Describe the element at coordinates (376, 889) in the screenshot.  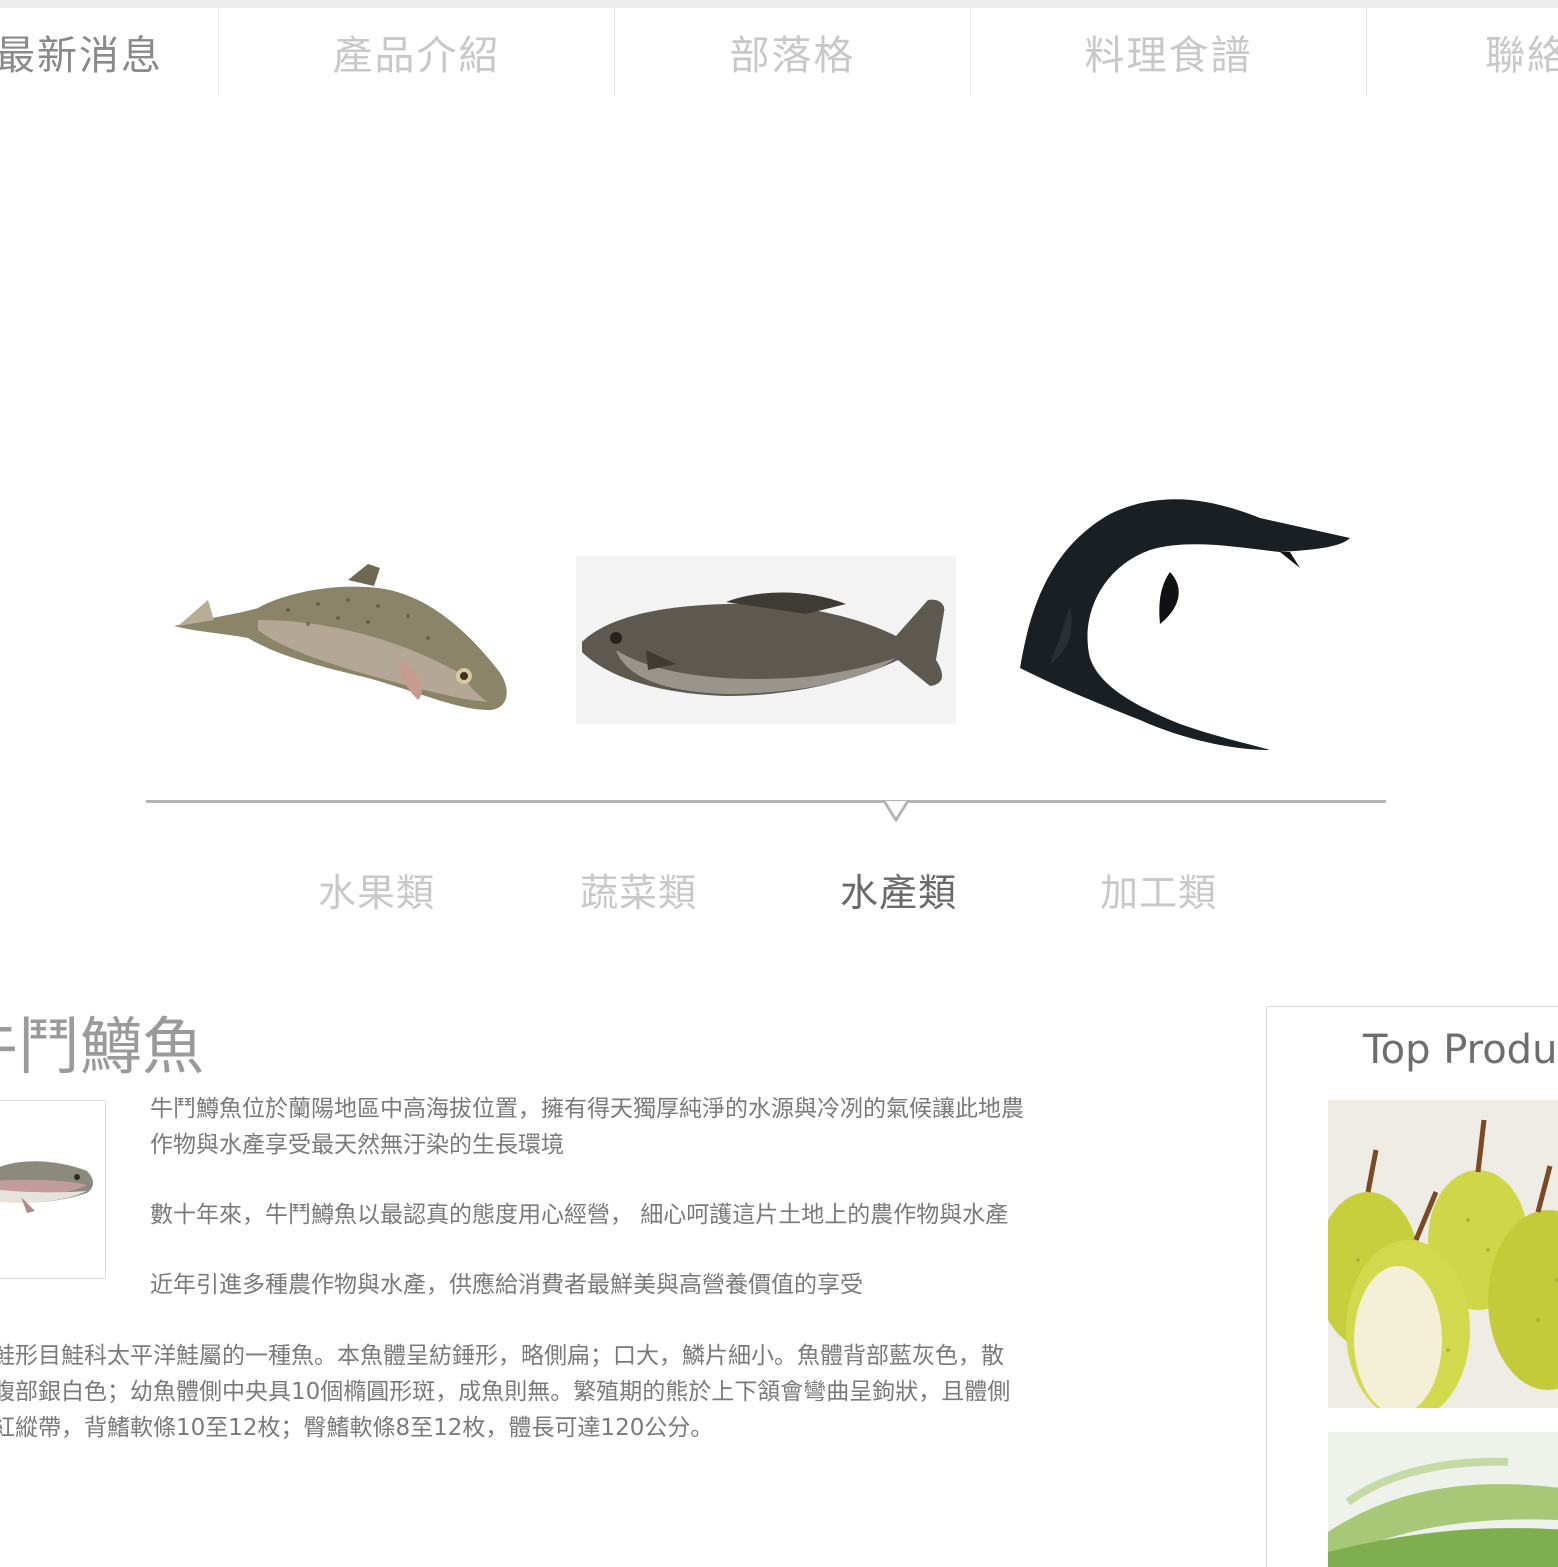
I see `tab-fruits: 水果類` at that location.